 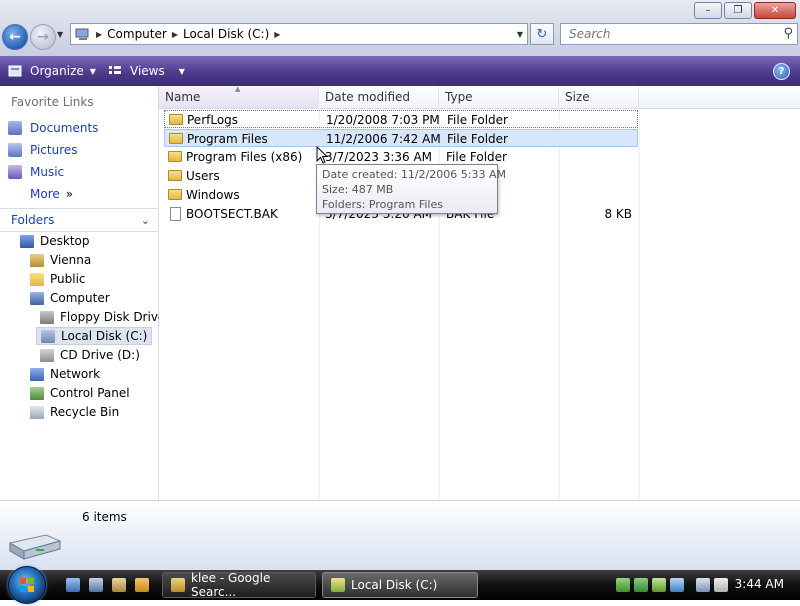 I want to click on maximize-button: ❐, so click(x=738, y=10).